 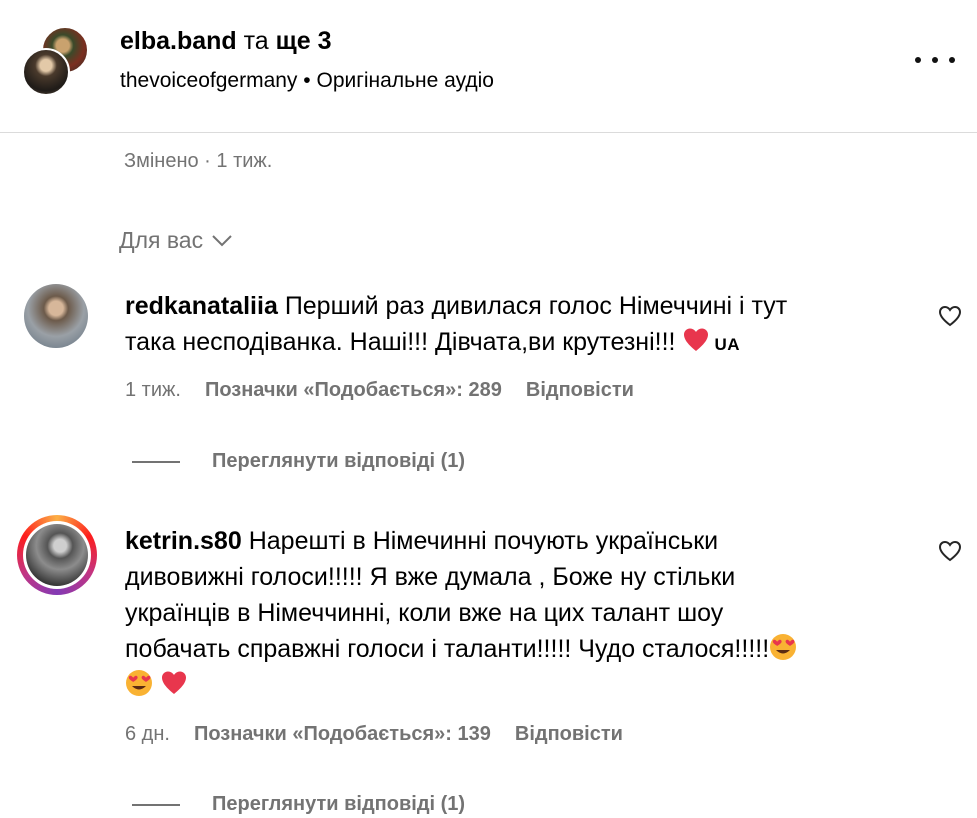 What do you see at coordinates (304, 41) in the screenshot?
I see `other-authors-link: ще 3` at bounding box center [304, 41].